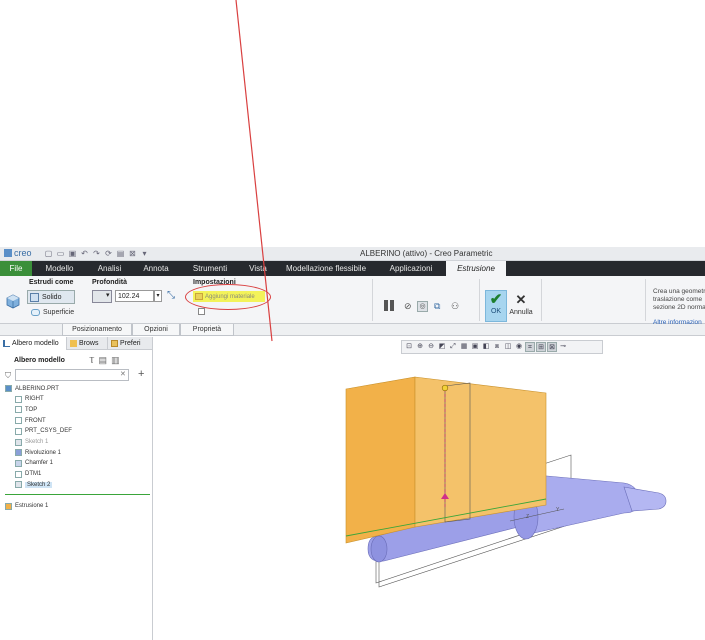 The width and height of the screenshot is (705, 640). I want to click on section-icon: ◫, so click(508, 347).